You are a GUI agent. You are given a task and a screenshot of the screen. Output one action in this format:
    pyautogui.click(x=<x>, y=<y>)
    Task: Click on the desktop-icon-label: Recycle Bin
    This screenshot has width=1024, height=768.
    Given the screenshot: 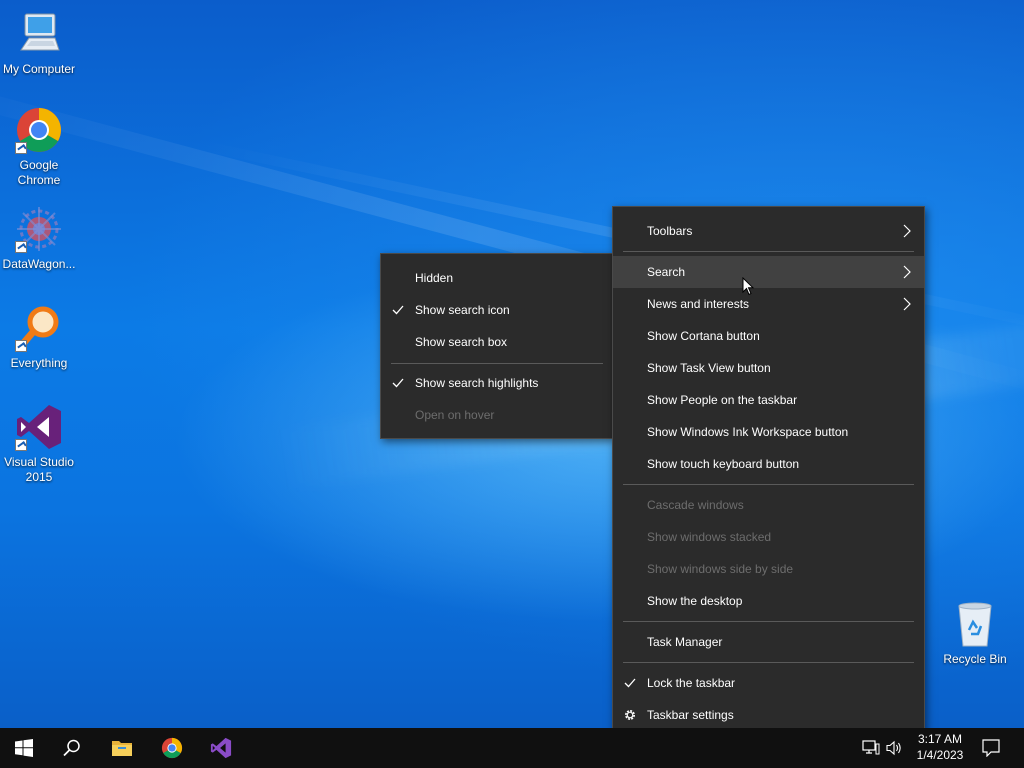 What is the action you would take?
    pyautogui.click(x=975, y=659)
    